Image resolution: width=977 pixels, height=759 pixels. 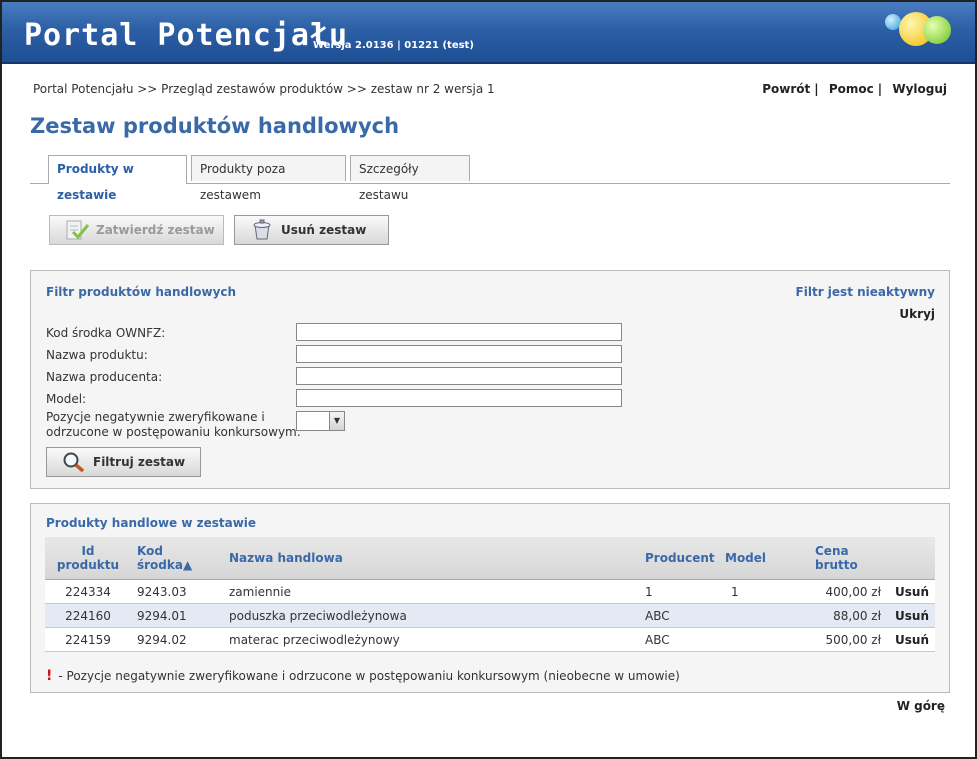 I want to click on delete-set-label: Usuń zestaw, so click(x=324, y=230).